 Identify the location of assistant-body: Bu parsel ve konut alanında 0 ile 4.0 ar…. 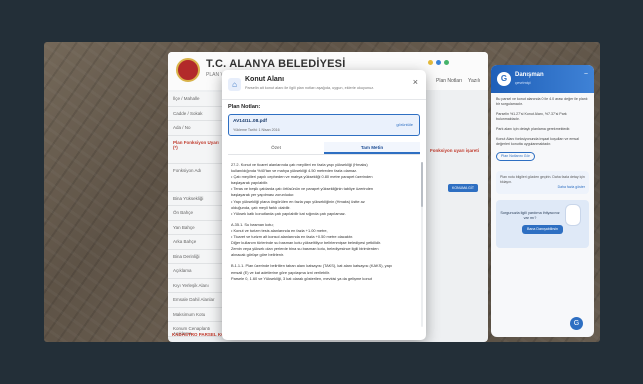
(542, 172).